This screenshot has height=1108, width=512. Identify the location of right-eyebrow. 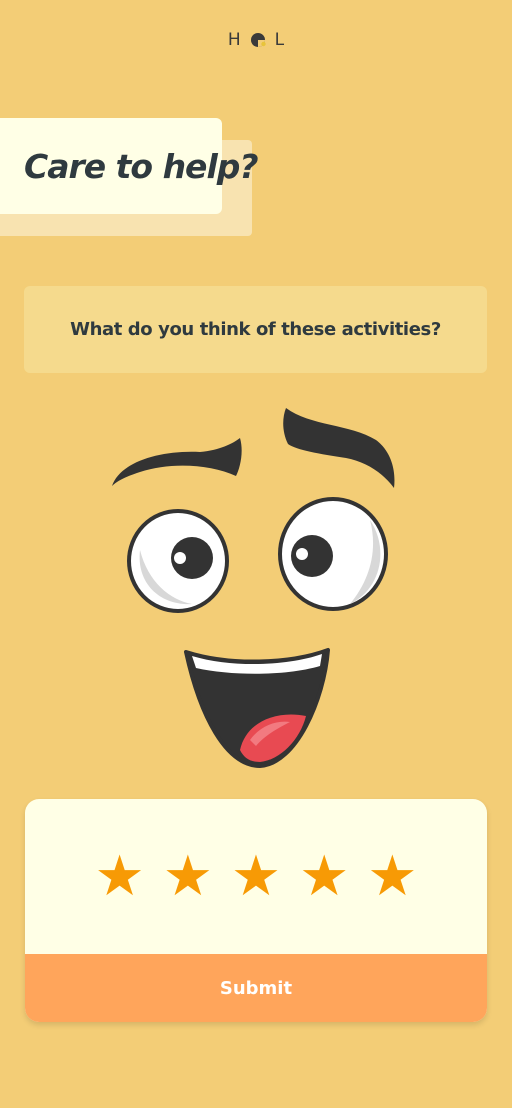
(339, 448).